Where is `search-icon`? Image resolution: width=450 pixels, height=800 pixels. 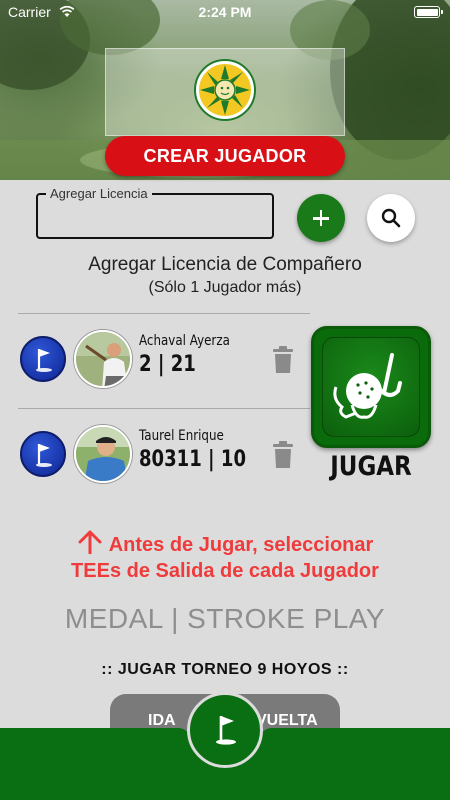 search-icon is located at coordinates (391, 218).